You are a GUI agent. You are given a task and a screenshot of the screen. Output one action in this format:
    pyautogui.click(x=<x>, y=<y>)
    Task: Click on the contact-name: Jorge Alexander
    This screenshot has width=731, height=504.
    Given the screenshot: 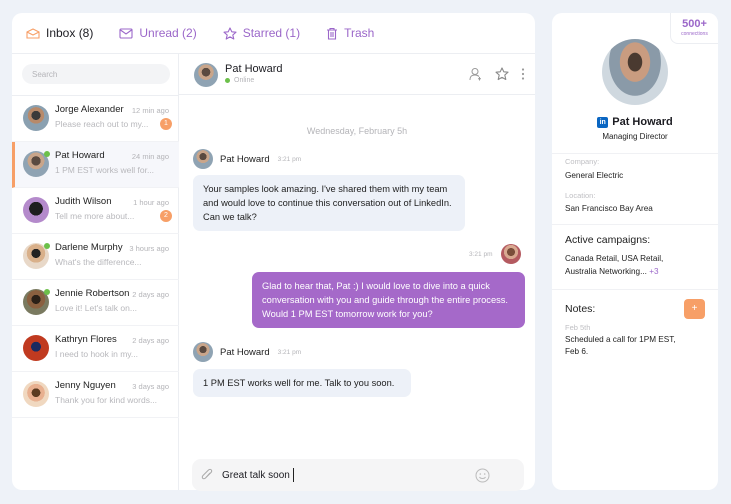 What is the action you would take?
    pyautogui.click(x=89, y=109)
    